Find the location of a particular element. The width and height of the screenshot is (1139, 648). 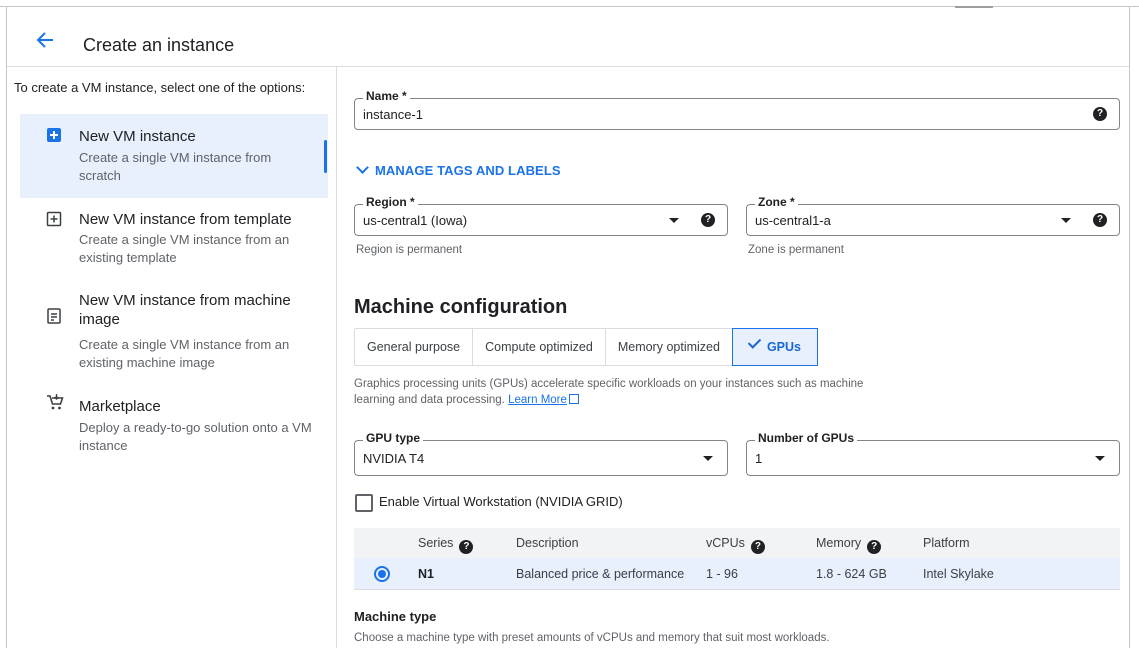

cell-vcpus: 1 - 96 is located at coordinates (722, 574).